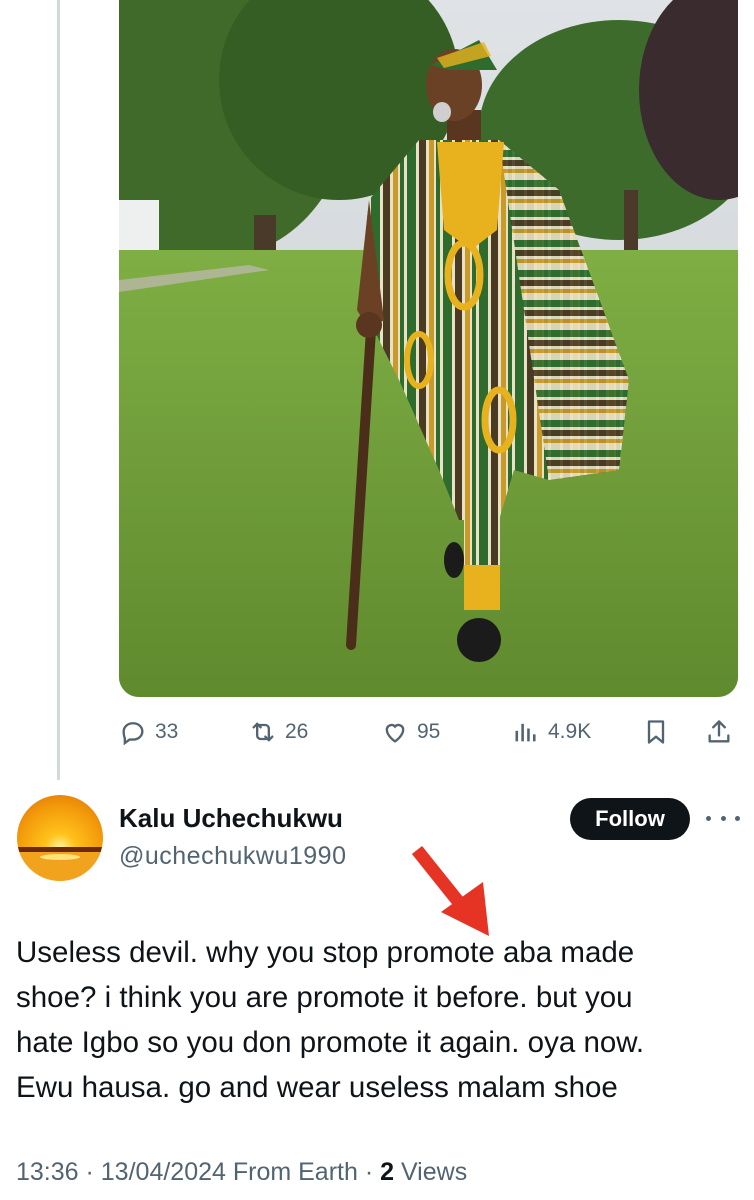  Describe the element at coordinates (167, 731) in the screenshot. I see `reply-count: 33` at that location.